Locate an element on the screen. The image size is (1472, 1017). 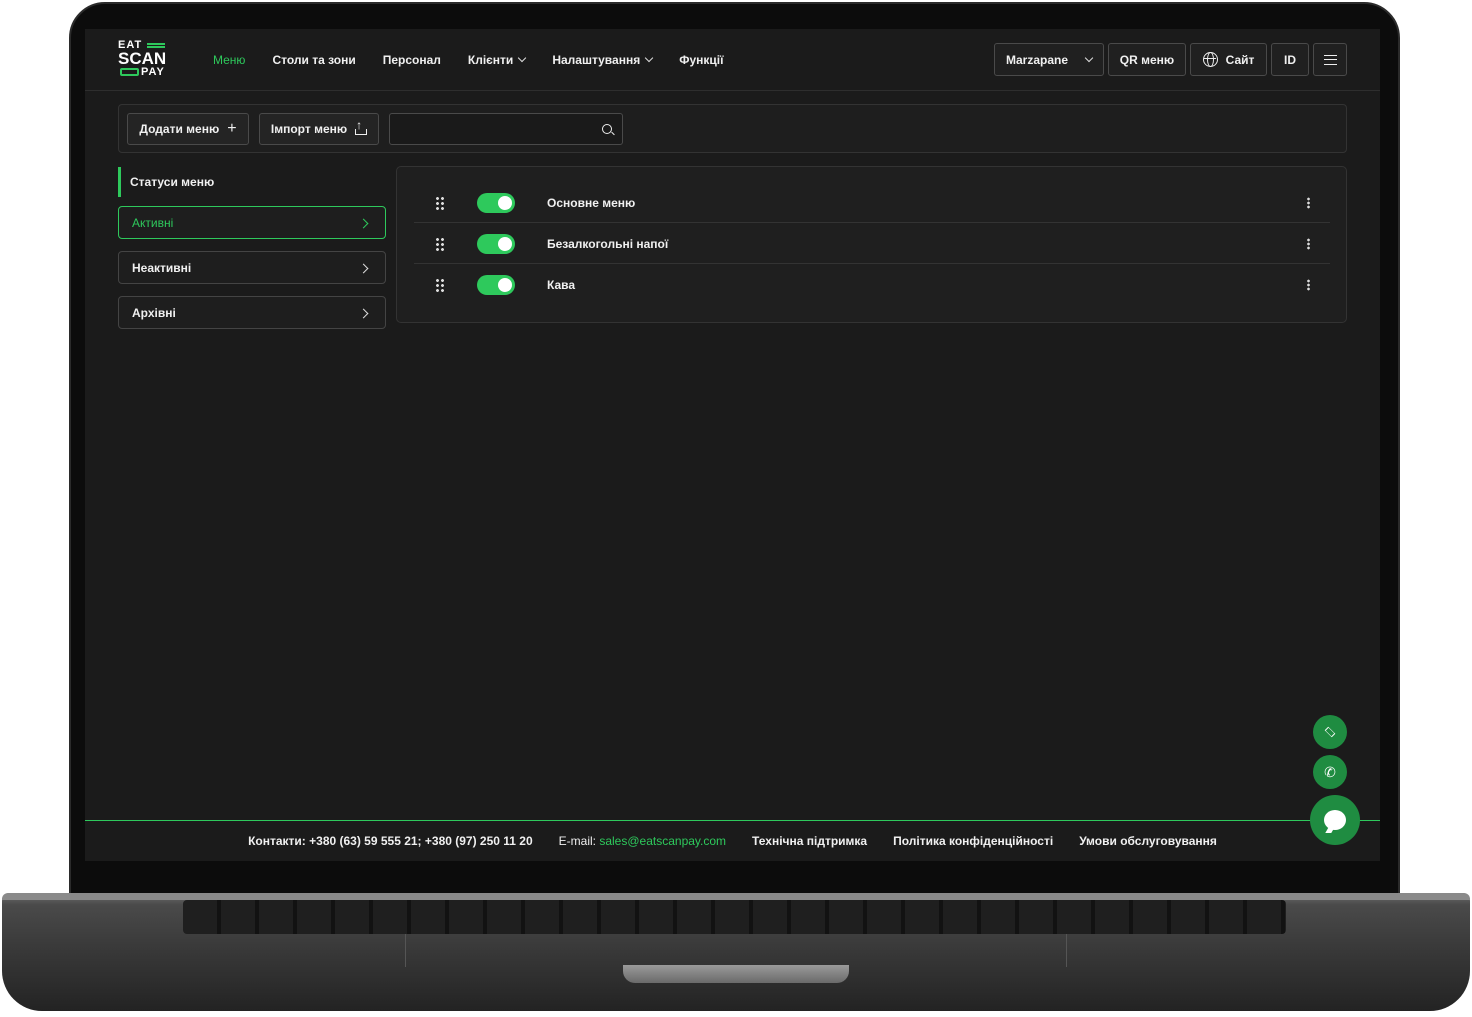
nav-label: Меню is located at coordinates (229, 60).